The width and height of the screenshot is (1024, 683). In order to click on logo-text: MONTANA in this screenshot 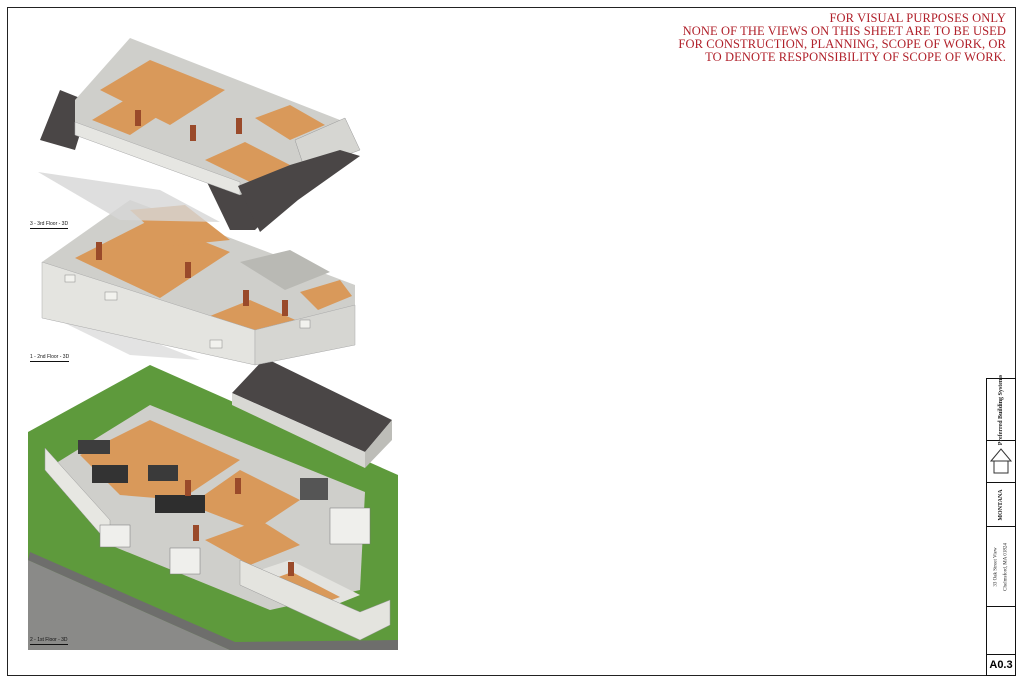, I will do `click(1001, 504)`.